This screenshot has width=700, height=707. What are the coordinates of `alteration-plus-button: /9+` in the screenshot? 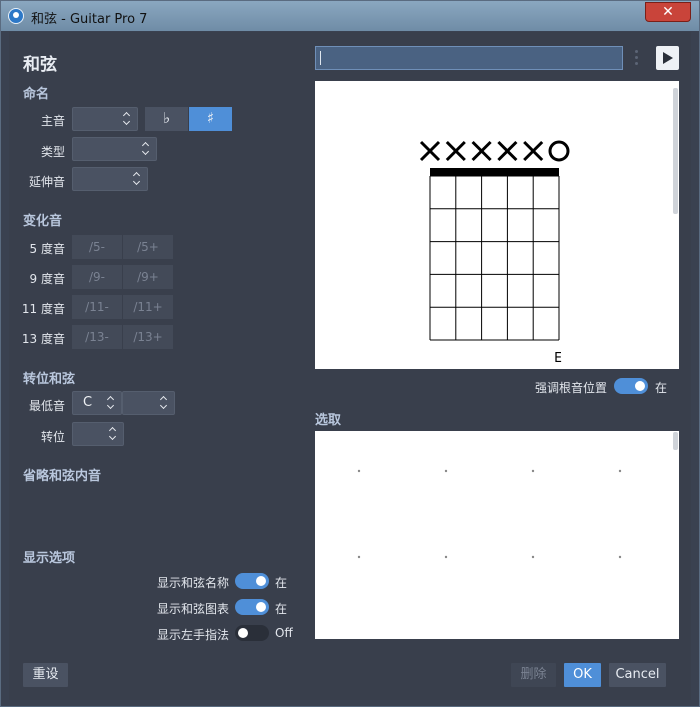 It's located at (148, 277).